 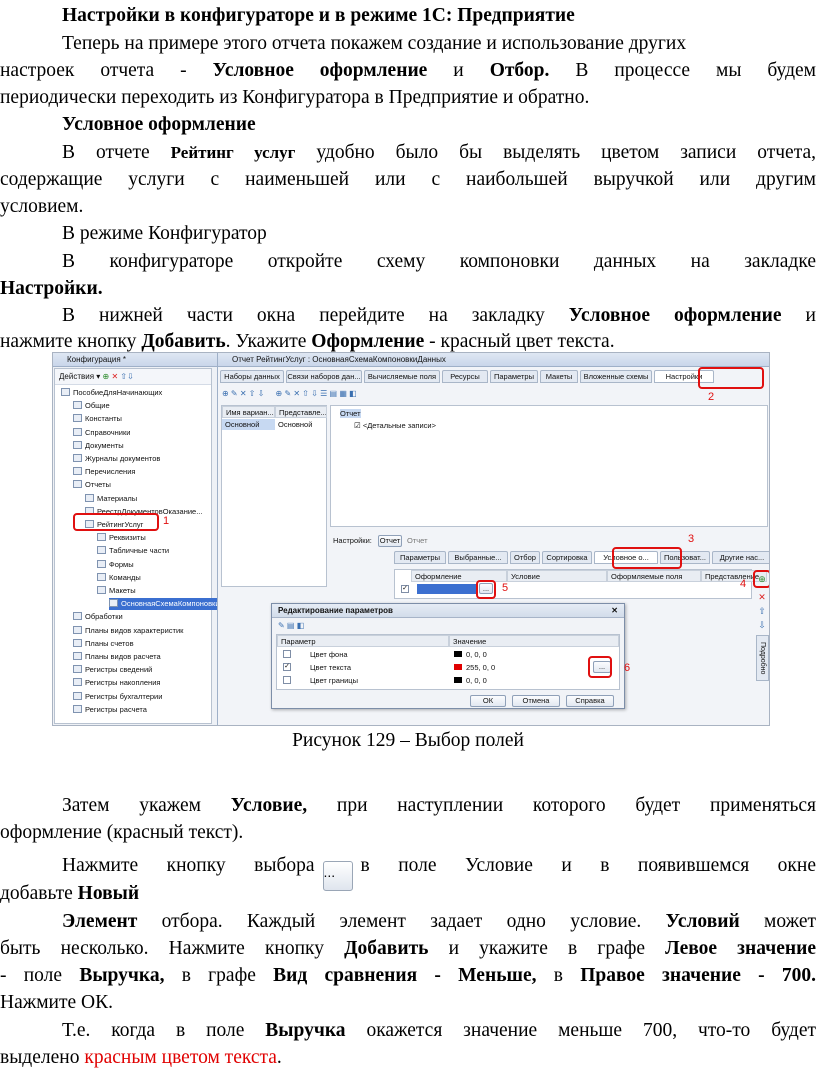 What do you see at coordinates (287, 667) in the screenshot?
I see `param-check: ✓` at bounding box center [287, 667].